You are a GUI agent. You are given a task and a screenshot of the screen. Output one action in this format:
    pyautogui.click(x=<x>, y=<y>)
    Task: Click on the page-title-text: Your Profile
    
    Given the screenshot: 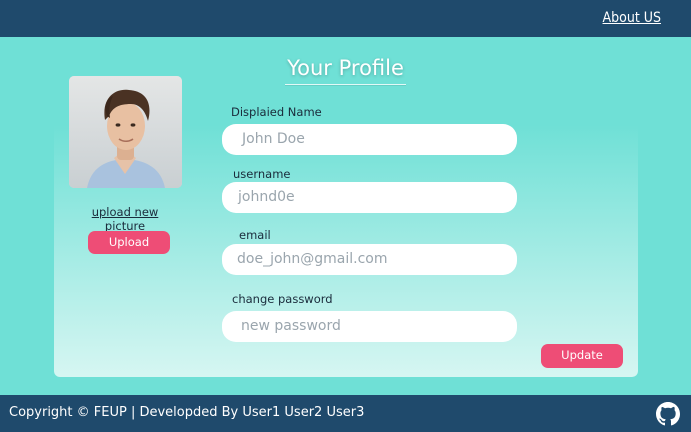 What is the action you would take?
    pyautogui.click(x=345, y=70)
    